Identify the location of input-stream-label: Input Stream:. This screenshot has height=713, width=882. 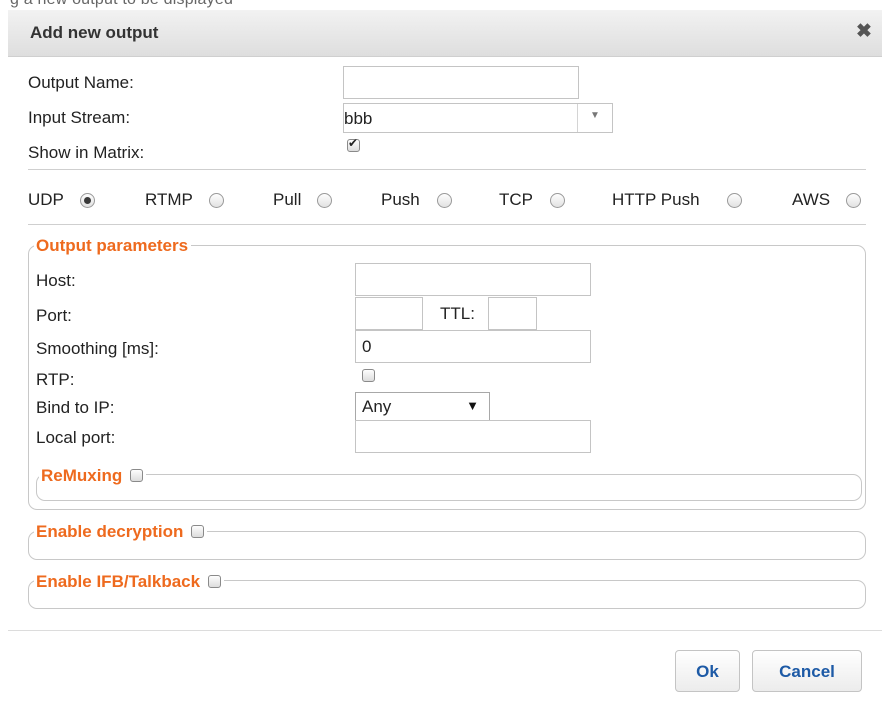
(79, 117).